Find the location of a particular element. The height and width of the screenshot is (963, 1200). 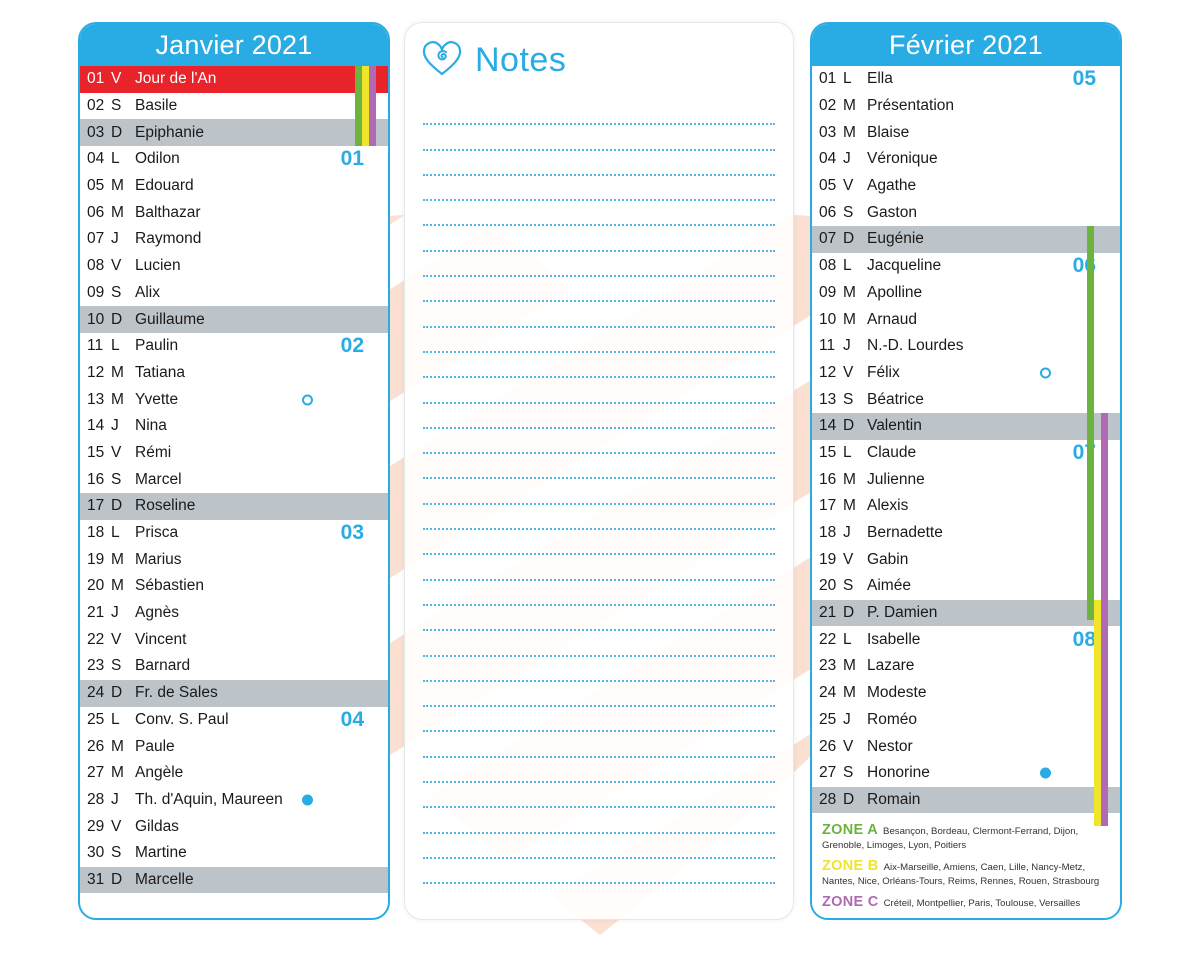

day-number: 20 is located at coordinates (96, 586).